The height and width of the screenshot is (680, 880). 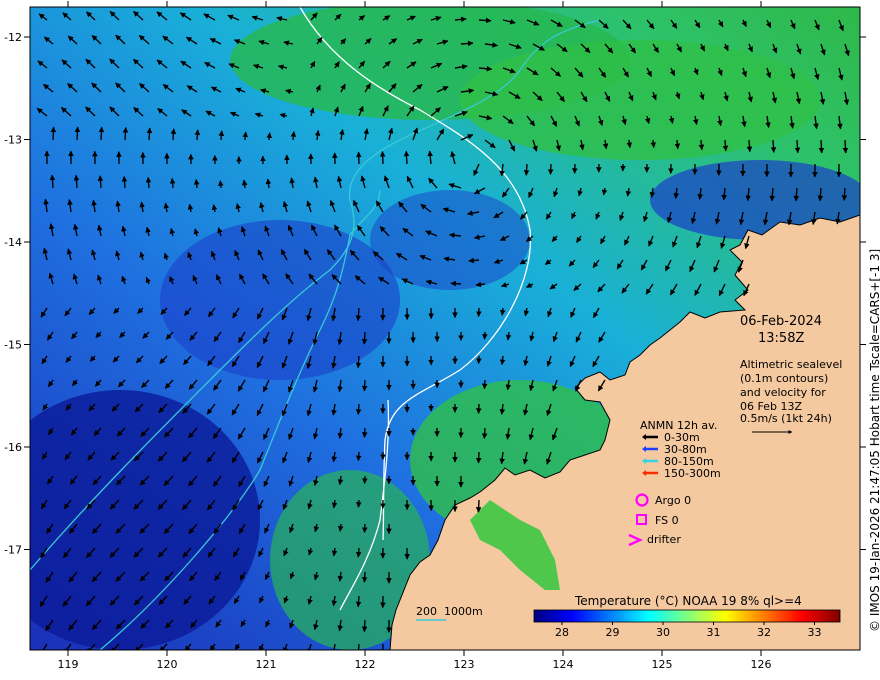 I want to click on fs-label: FS 0, so click(x=667, y=520).